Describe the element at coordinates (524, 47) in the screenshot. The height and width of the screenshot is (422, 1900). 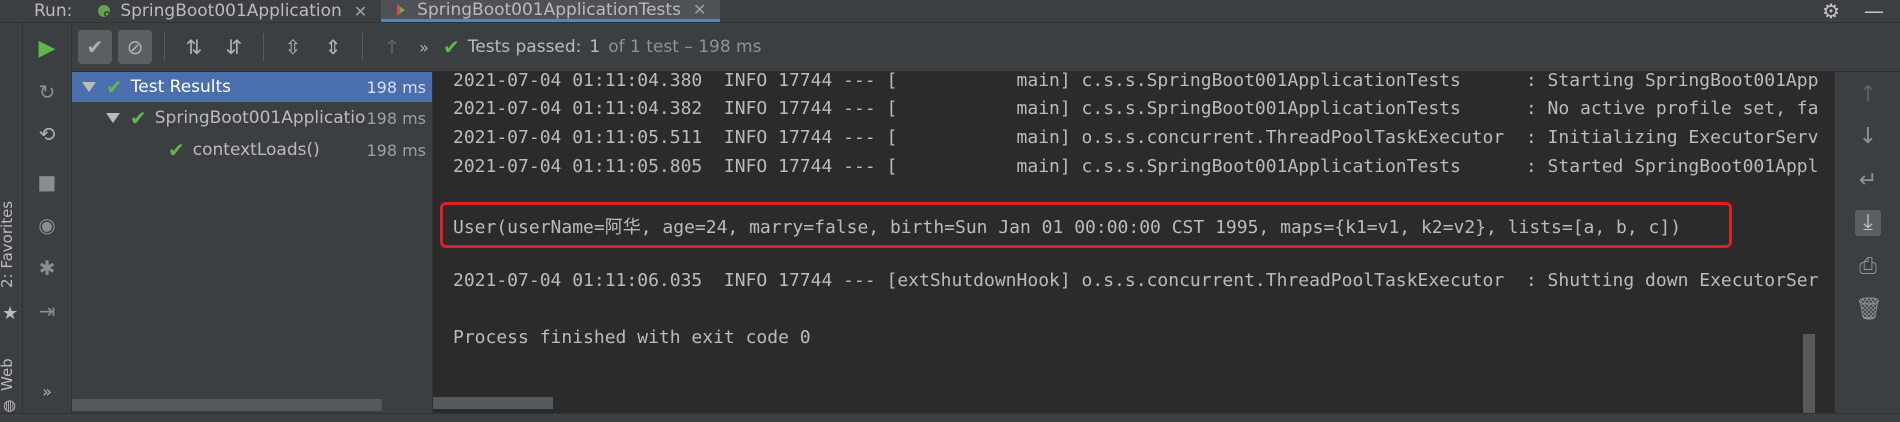
I see `status-main: Tests passed:` at that location.